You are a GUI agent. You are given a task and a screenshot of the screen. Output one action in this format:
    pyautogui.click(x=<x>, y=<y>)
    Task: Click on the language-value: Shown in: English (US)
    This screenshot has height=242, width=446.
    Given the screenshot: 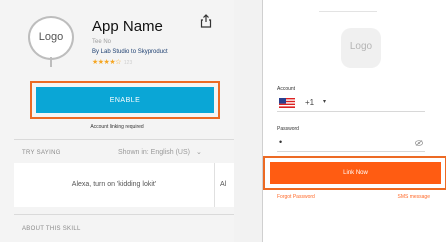 What is the action you would take?
    pyautogui.click(x=154, y=152)
    